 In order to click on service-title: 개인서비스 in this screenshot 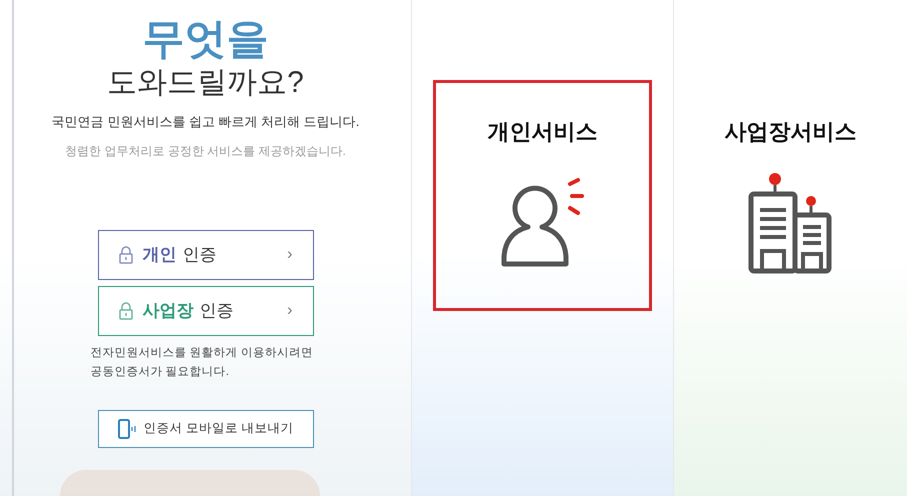, I will do `click(543, 132)`.